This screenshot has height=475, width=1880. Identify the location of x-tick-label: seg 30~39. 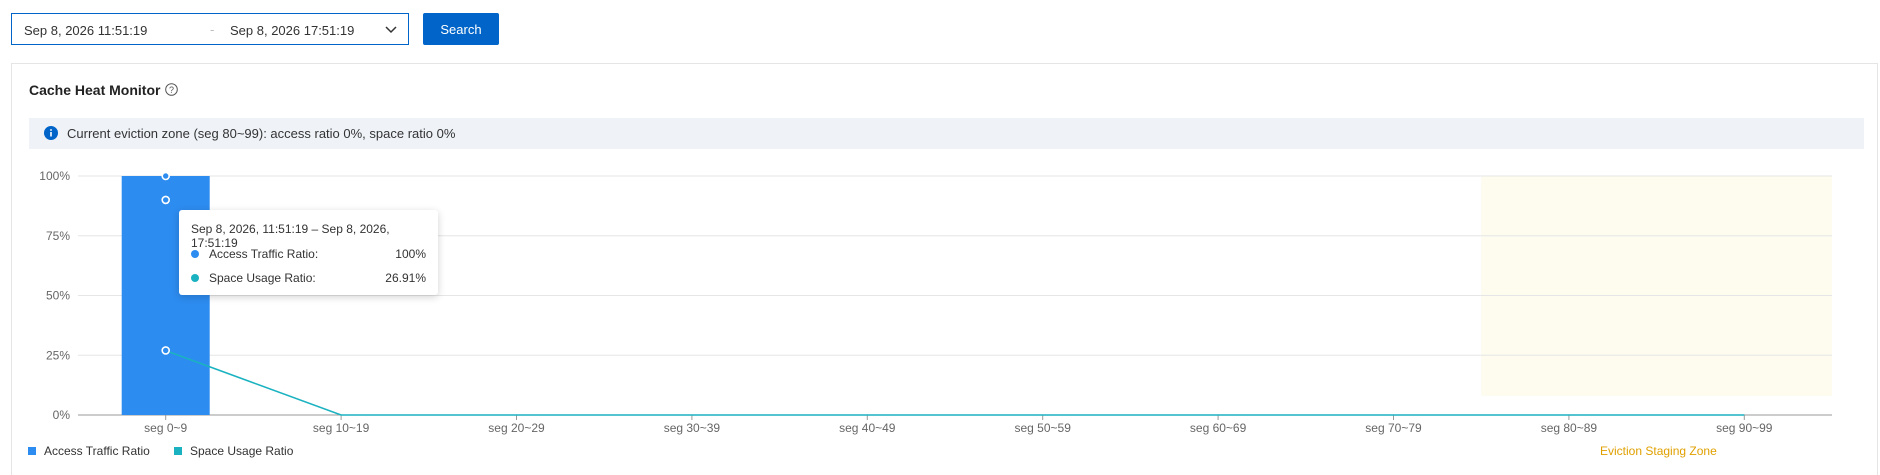
(692, 428).